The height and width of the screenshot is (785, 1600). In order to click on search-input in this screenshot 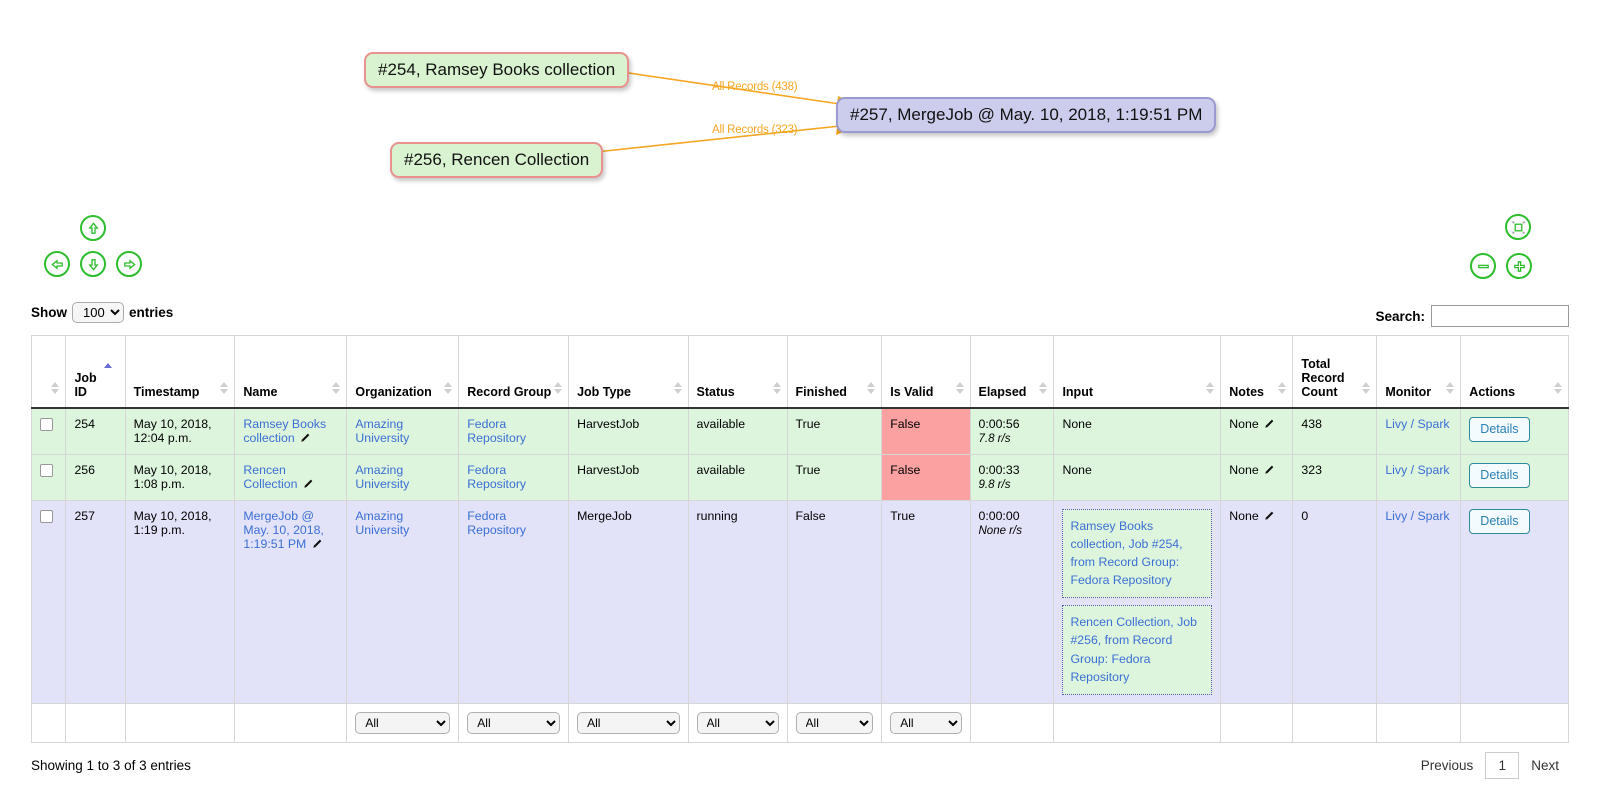, I will do `click(1500, 316)`.